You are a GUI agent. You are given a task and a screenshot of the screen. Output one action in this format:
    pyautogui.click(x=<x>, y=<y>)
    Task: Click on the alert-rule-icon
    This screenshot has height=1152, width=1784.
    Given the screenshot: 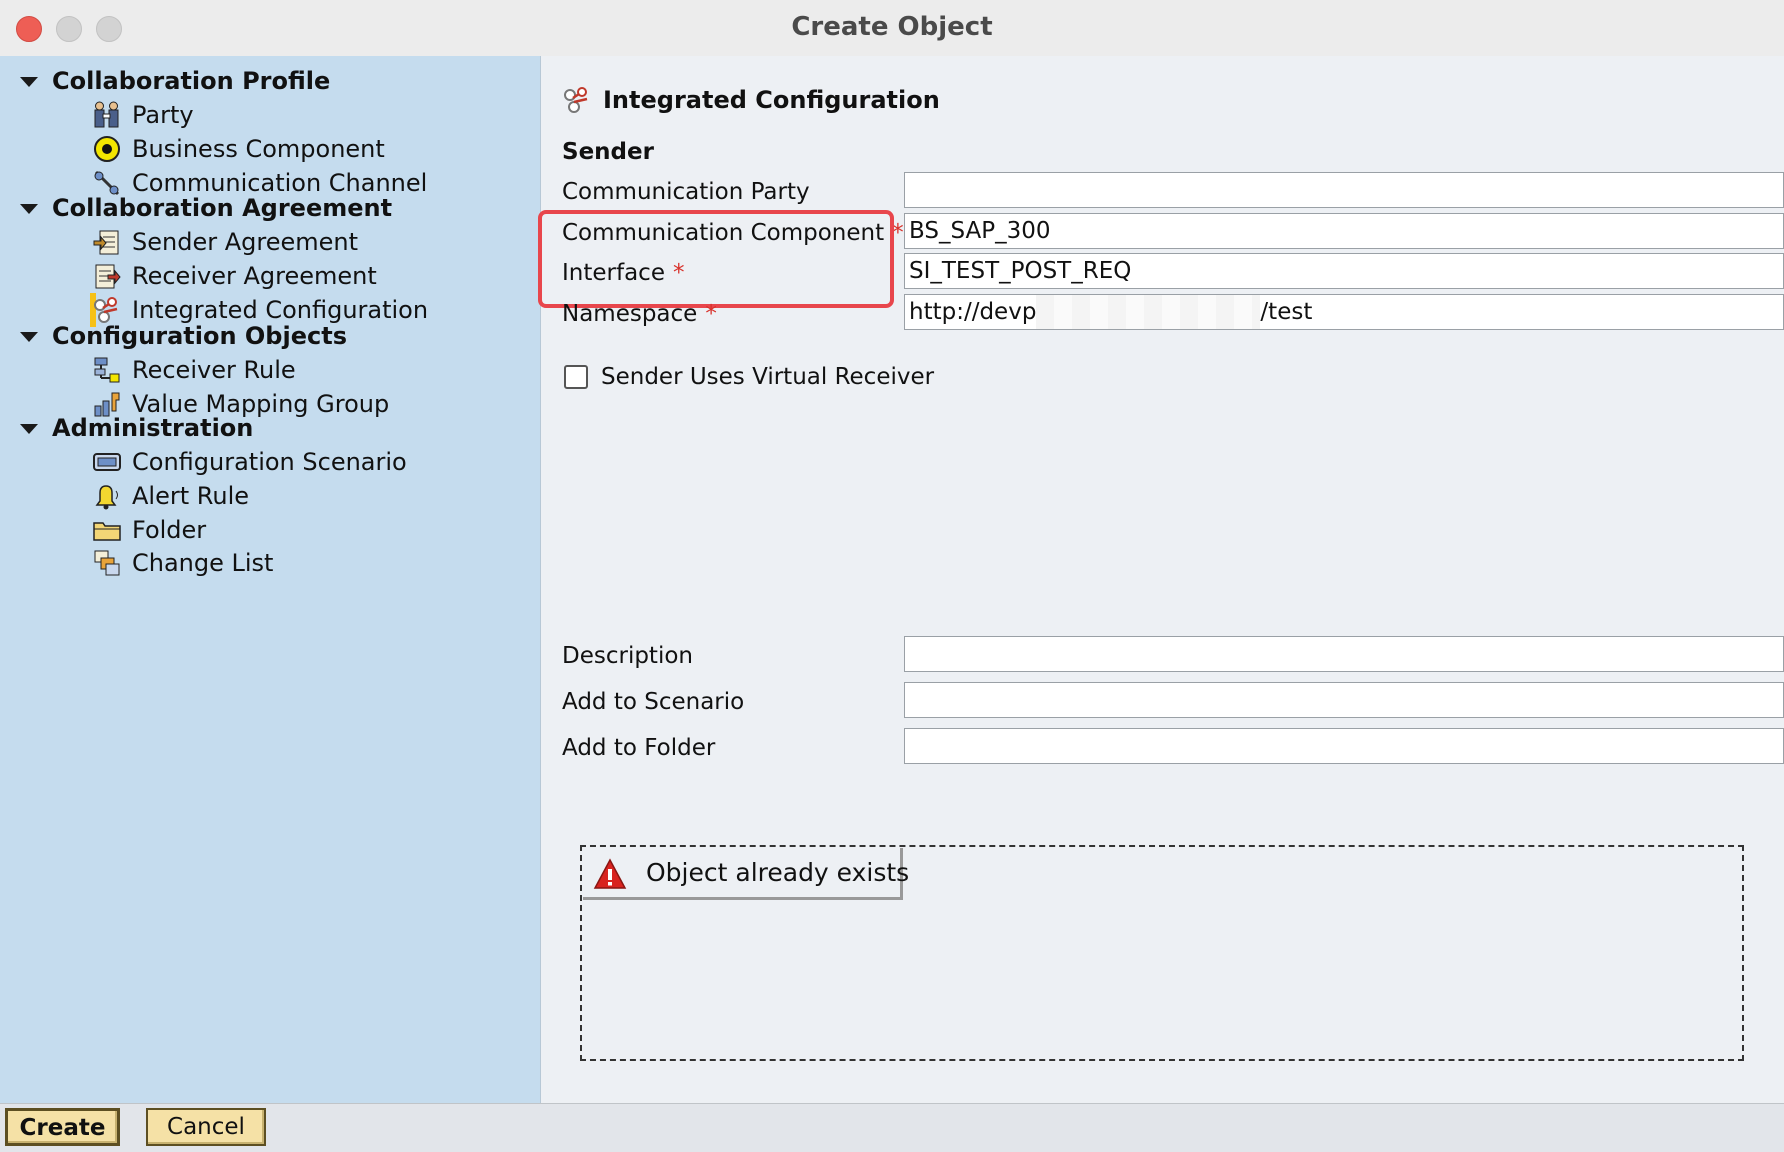 What is the action you would take?
    pyautogui.click(x=106, y=497)
    